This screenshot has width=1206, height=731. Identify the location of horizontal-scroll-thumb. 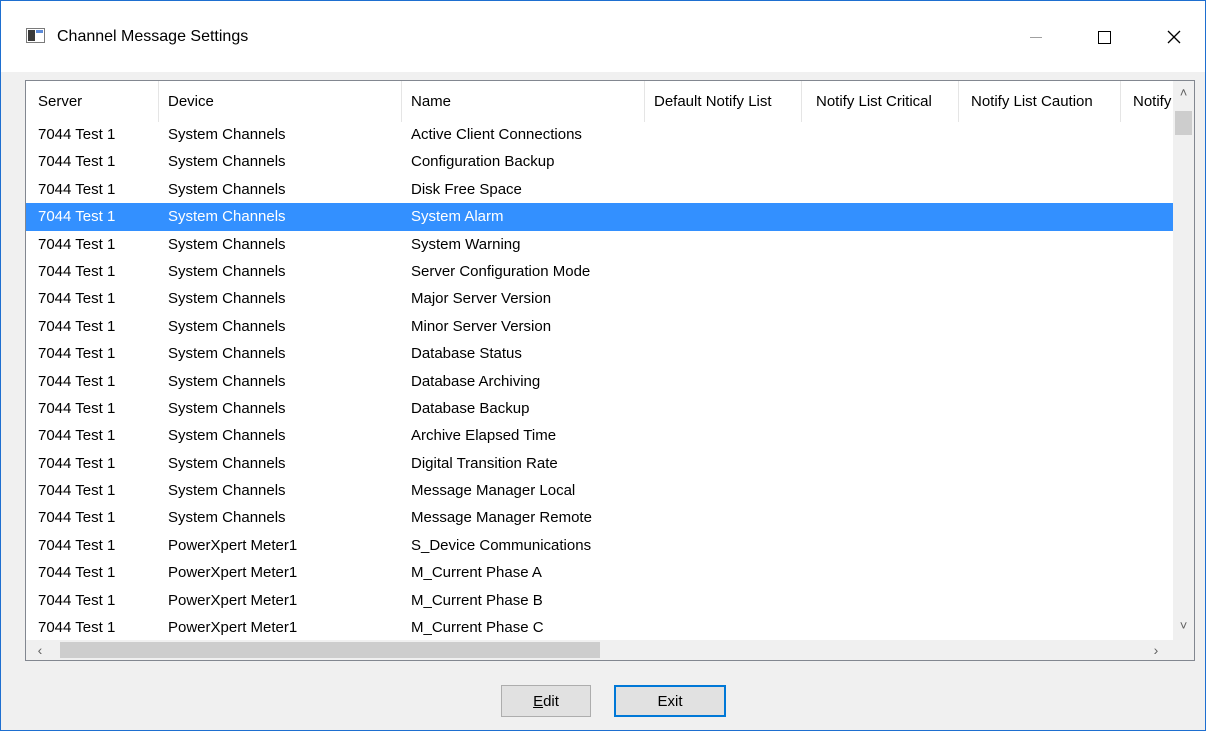
(330, 650).